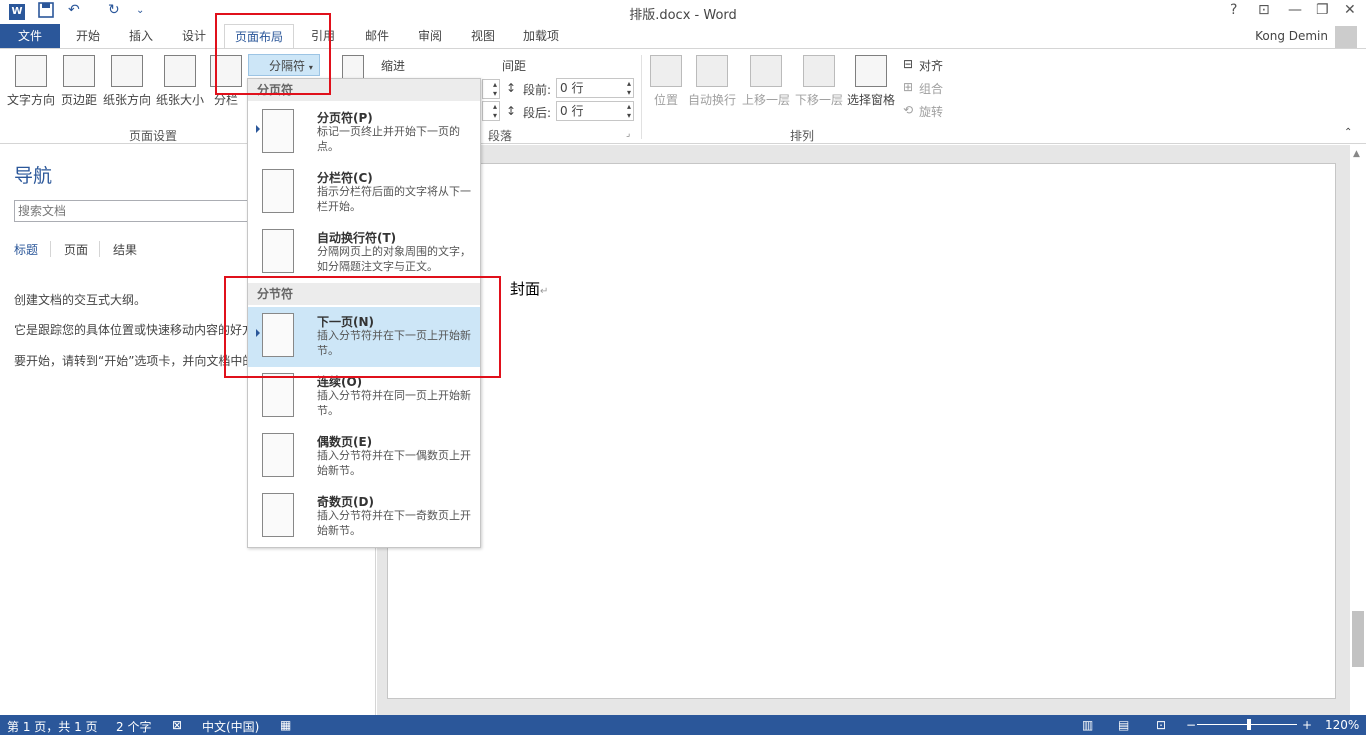  I want to click on macro-icon: ▦, so click(285, 725).